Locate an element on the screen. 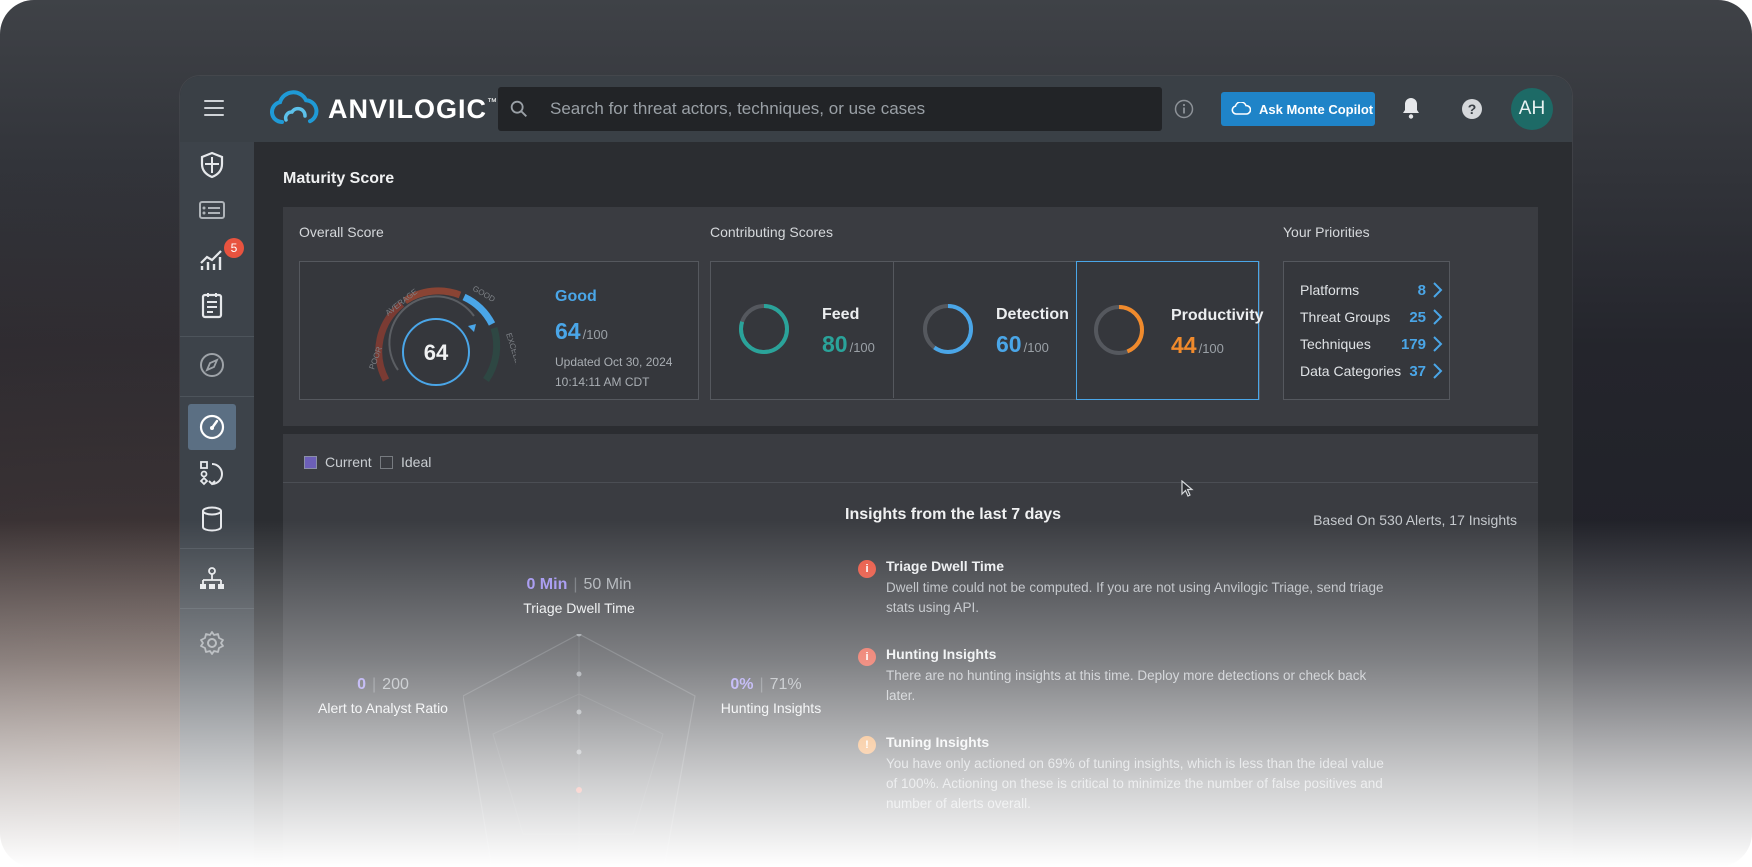 The image size is (1752, 867). priority-label: Techniques is located at coordinates (1335, 344).